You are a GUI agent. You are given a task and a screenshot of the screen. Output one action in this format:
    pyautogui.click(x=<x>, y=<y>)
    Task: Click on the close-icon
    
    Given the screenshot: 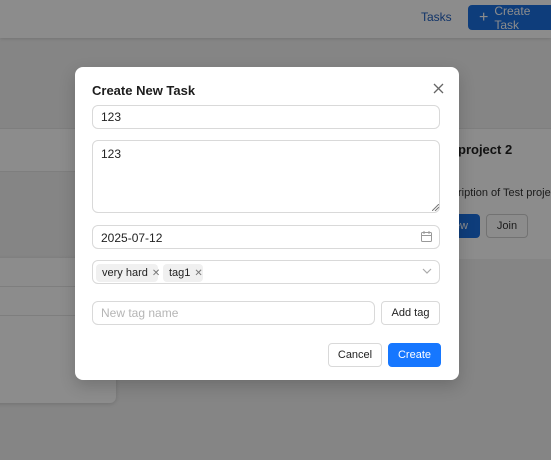 What is the action you would take?
    pyautogui.click(x=438, y=88)
    